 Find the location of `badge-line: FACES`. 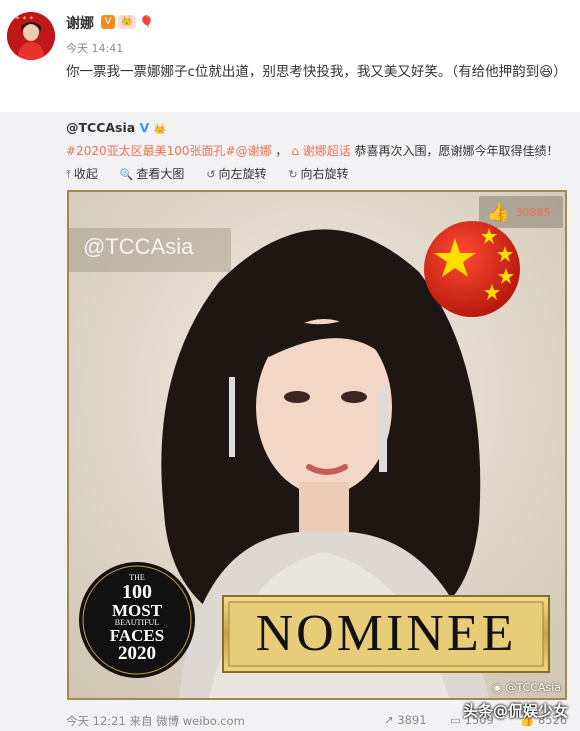

badge-line: FACES is located at coordinates (137, 635).